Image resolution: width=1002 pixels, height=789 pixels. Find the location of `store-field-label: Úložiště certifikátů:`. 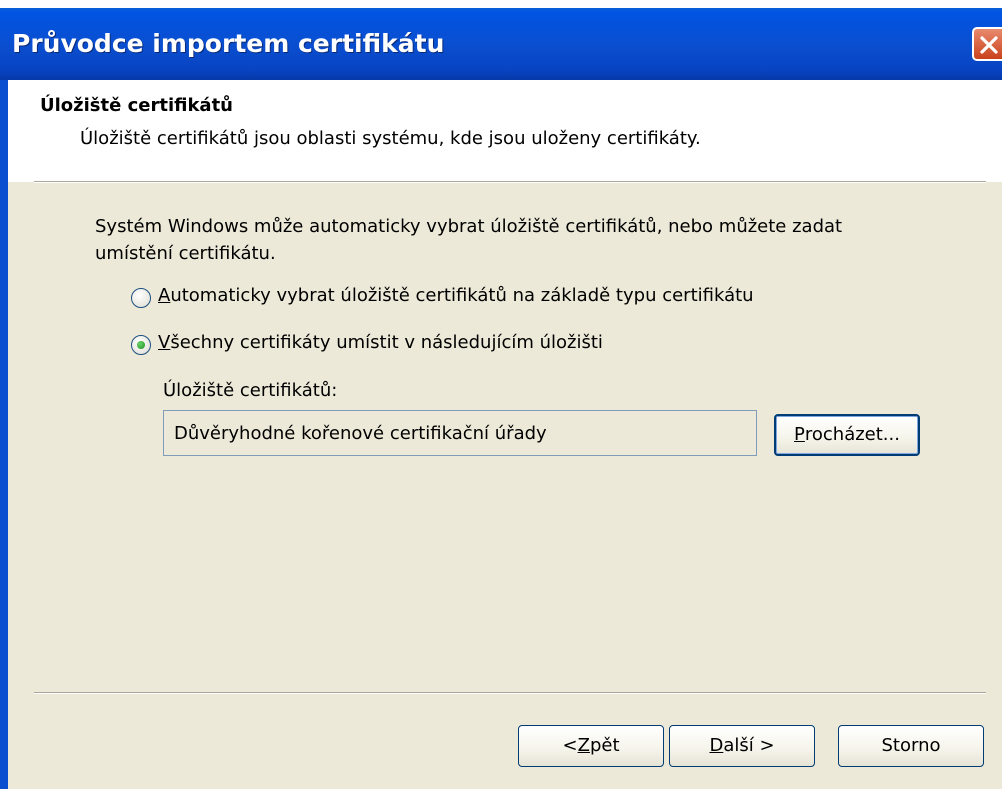

store-field-label: Úložiště certifikátů: is located at coordinates (250, 390).